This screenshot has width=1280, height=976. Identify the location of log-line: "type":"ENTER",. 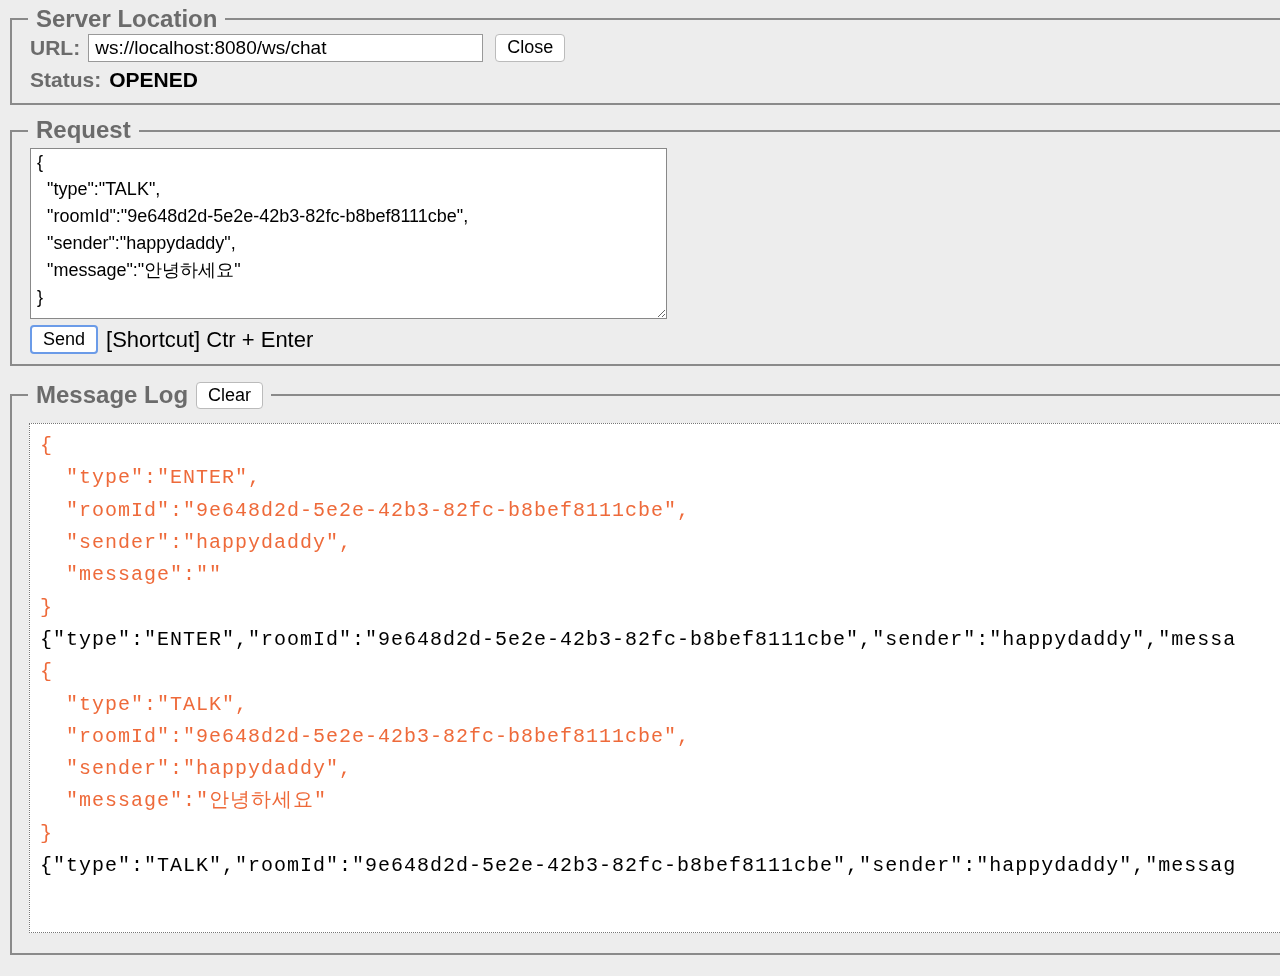
(164, 478).